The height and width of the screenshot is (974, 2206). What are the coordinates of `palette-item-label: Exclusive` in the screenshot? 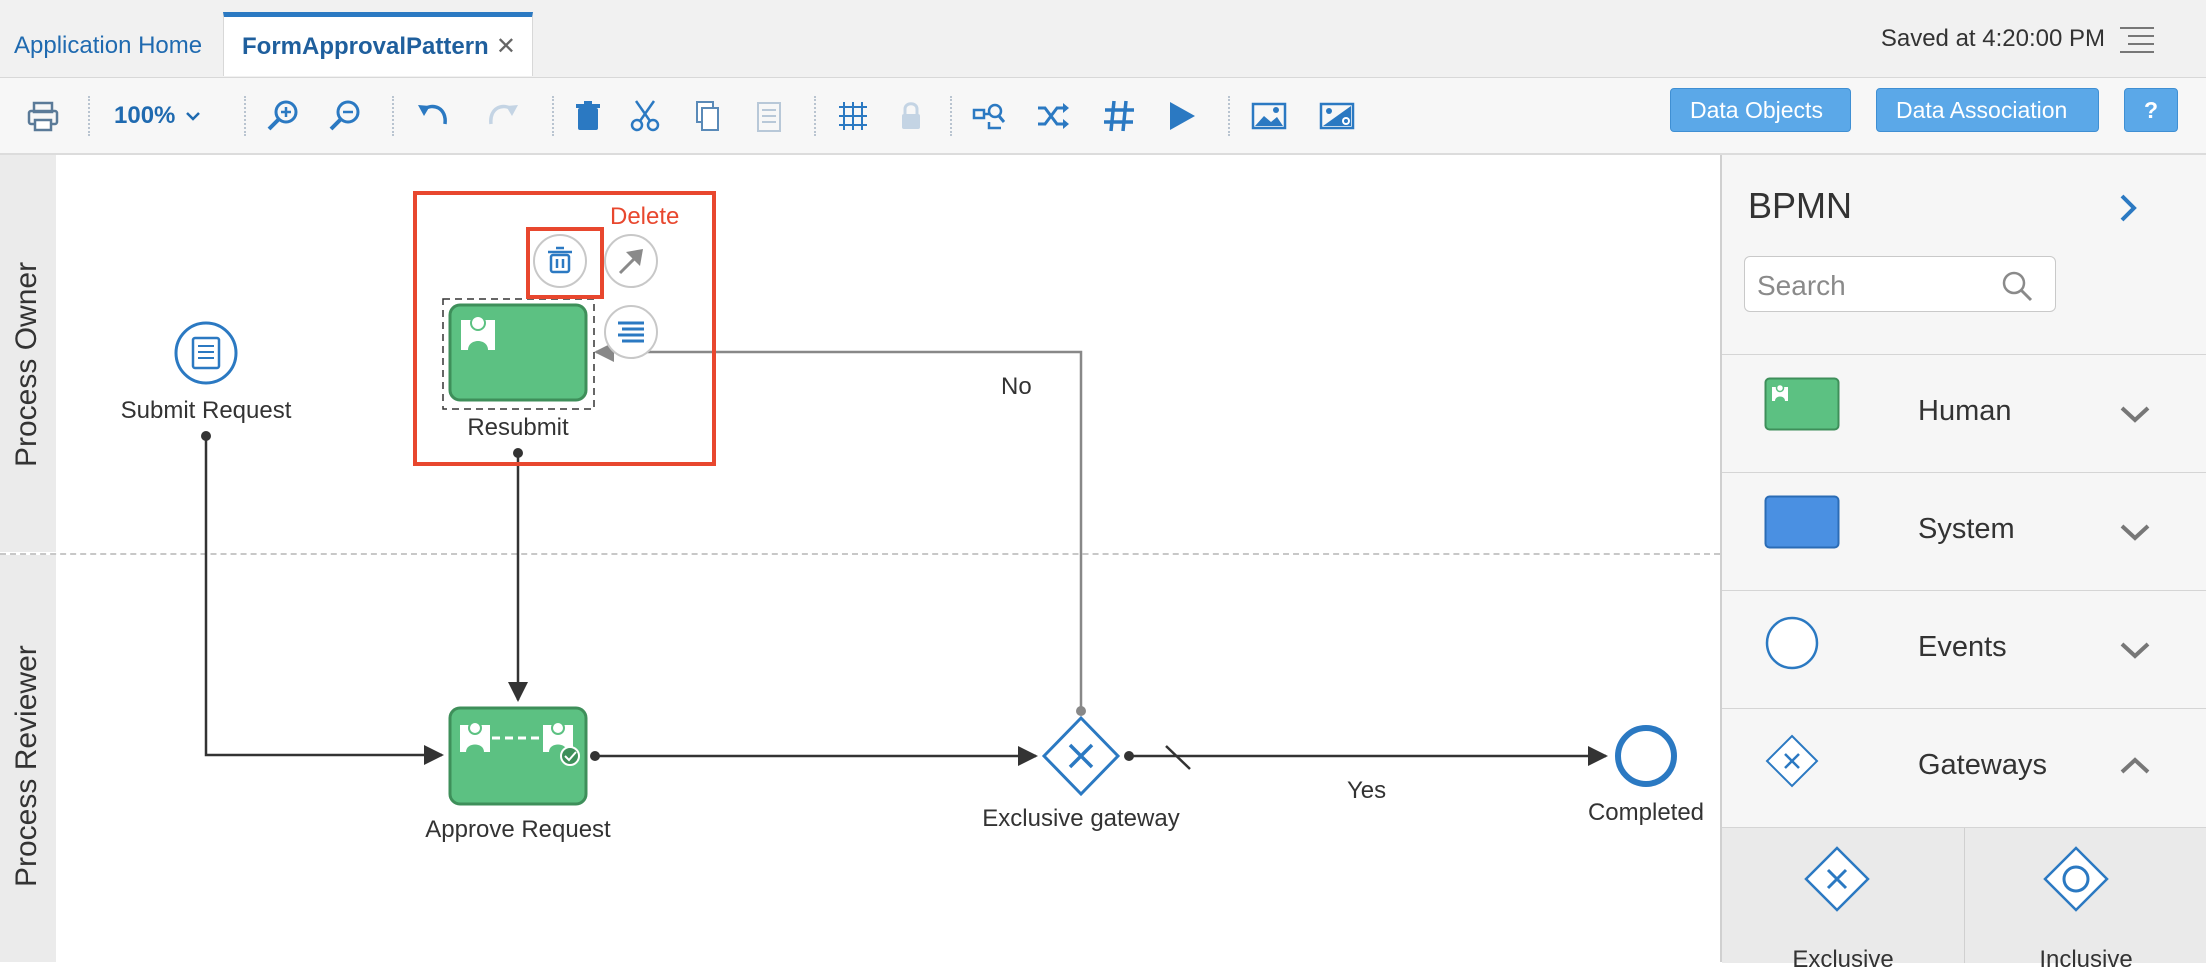 It's located at (1843, 959).